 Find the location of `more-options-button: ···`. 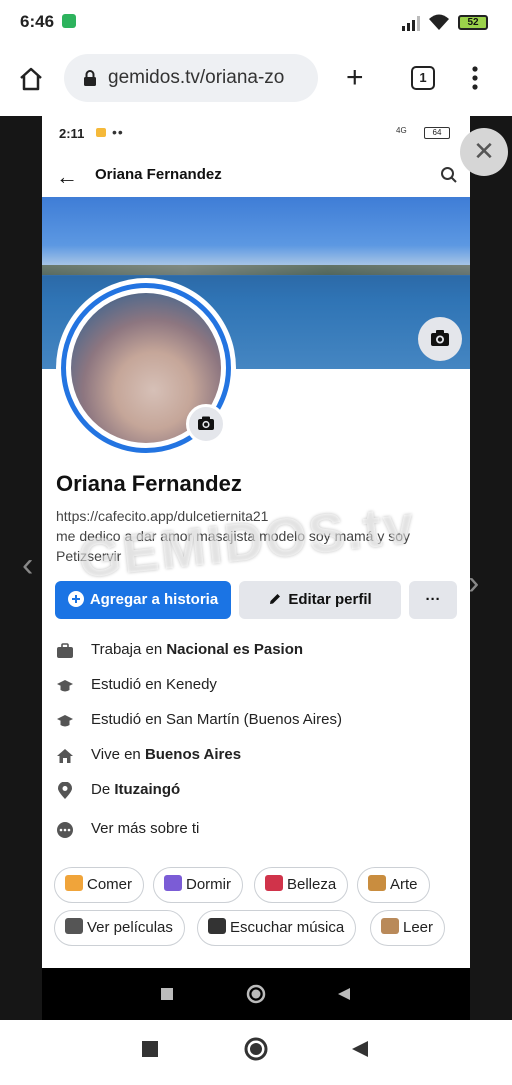

more-options-button: ··· is located at coordinates (433, 600).